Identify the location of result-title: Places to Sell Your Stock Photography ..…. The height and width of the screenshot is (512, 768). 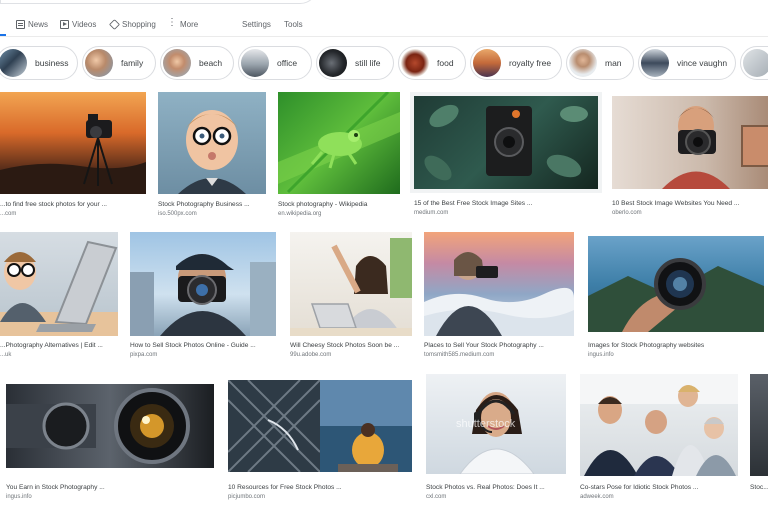
(499, 345).